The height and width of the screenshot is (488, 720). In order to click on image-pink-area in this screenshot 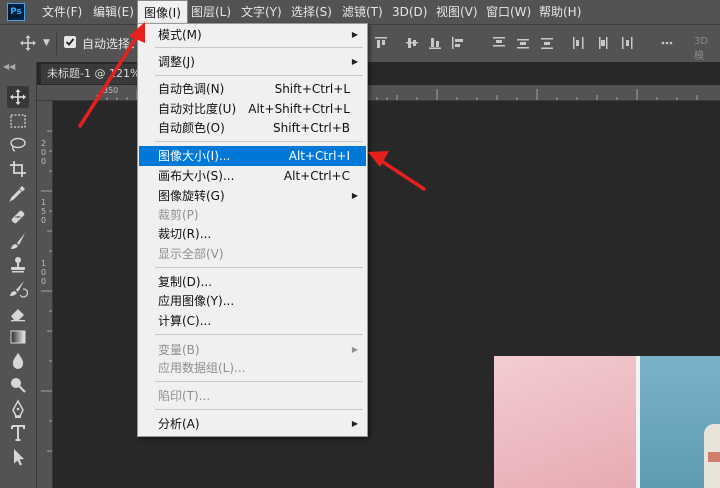, I will do `click(566, 422)`.